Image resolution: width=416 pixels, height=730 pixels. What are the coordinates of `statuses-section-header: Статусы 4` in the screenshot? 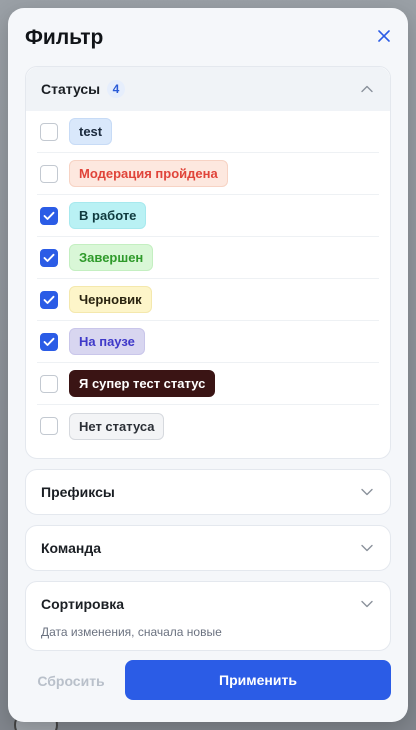 It's located at (208, 89).